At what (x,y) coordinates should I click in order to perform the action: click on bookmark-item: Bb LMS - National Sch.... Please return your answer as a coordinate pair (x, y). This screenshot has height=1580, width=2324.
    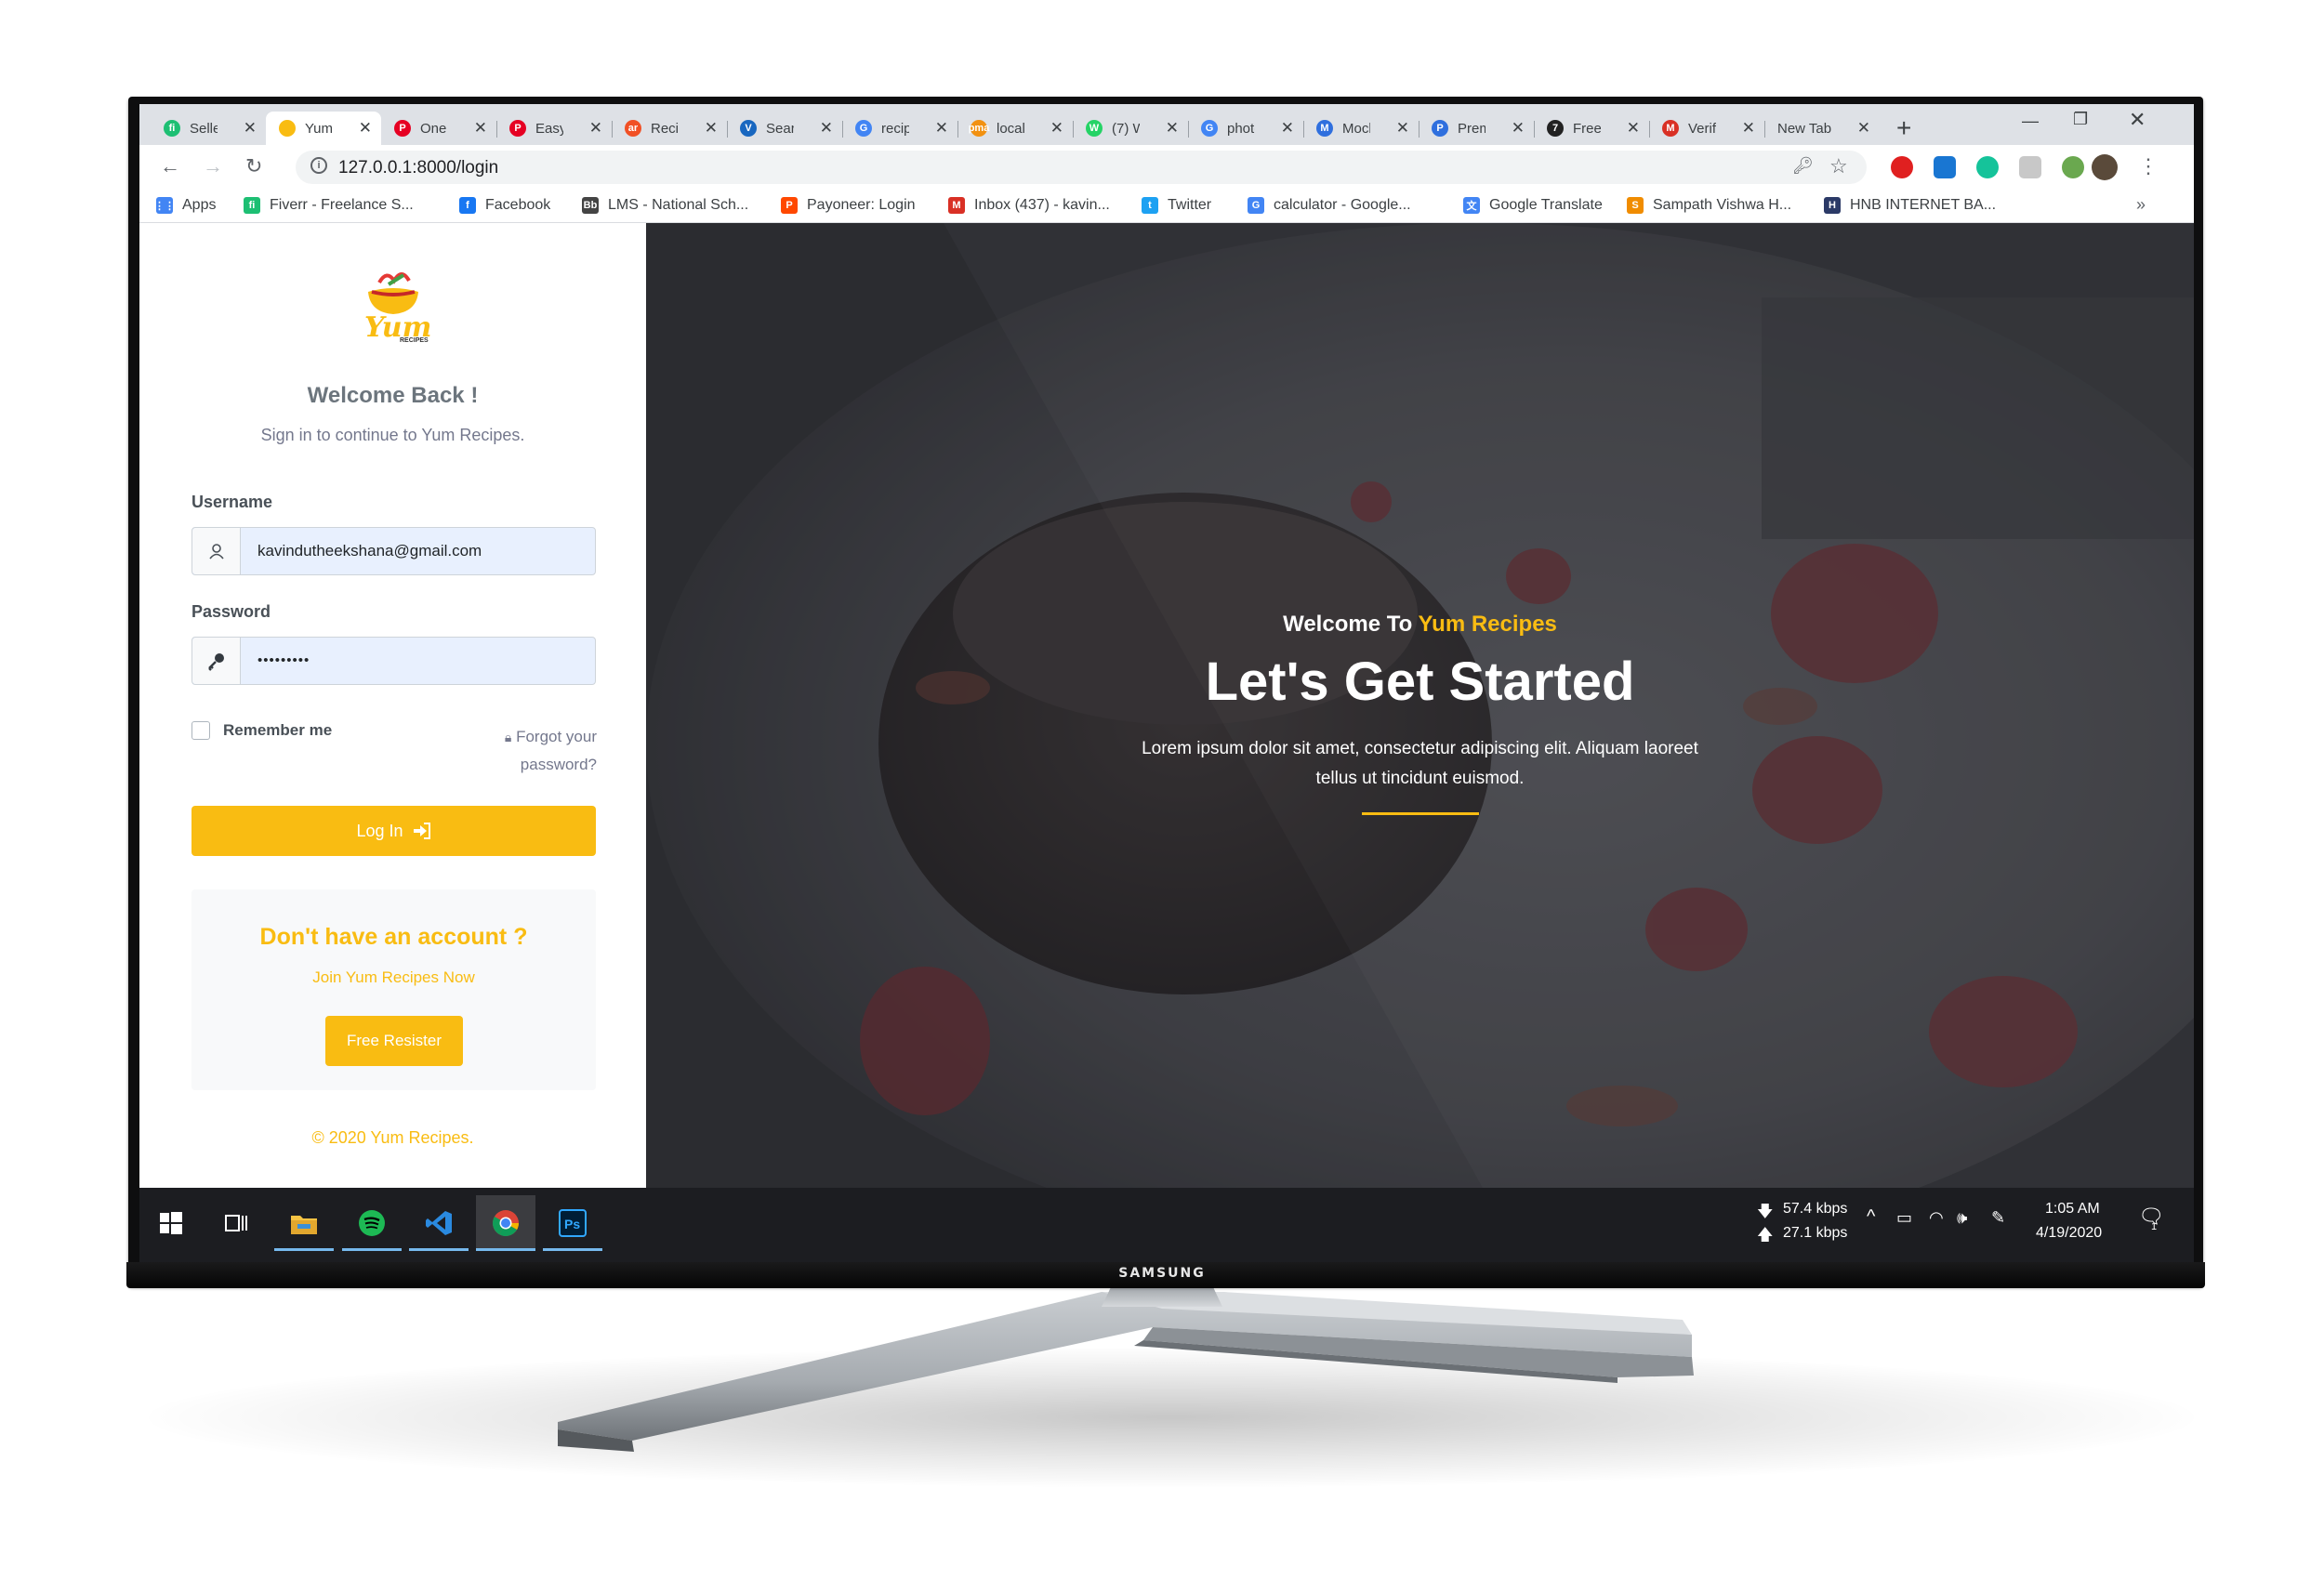
    Looking at the image, I should click on (665, 205).